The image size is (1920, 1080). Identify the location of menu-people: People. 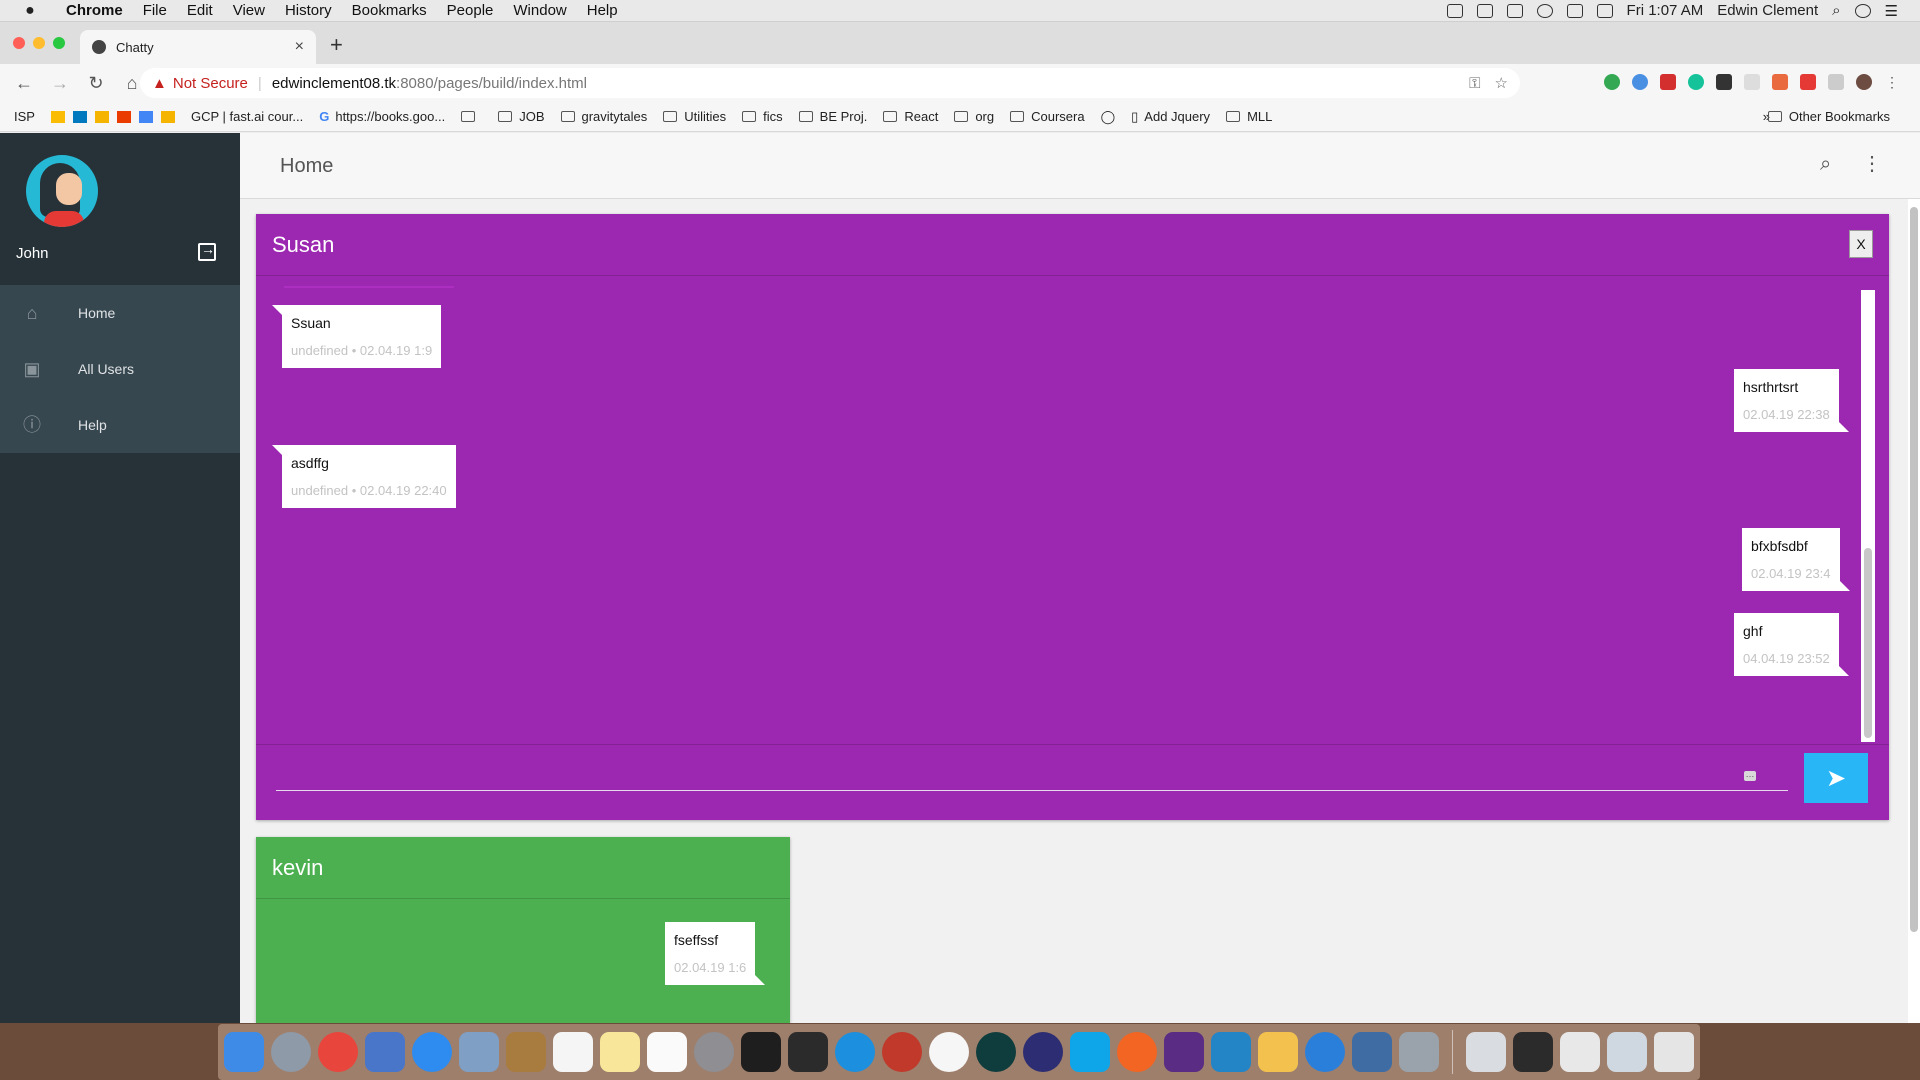
(470, 10).